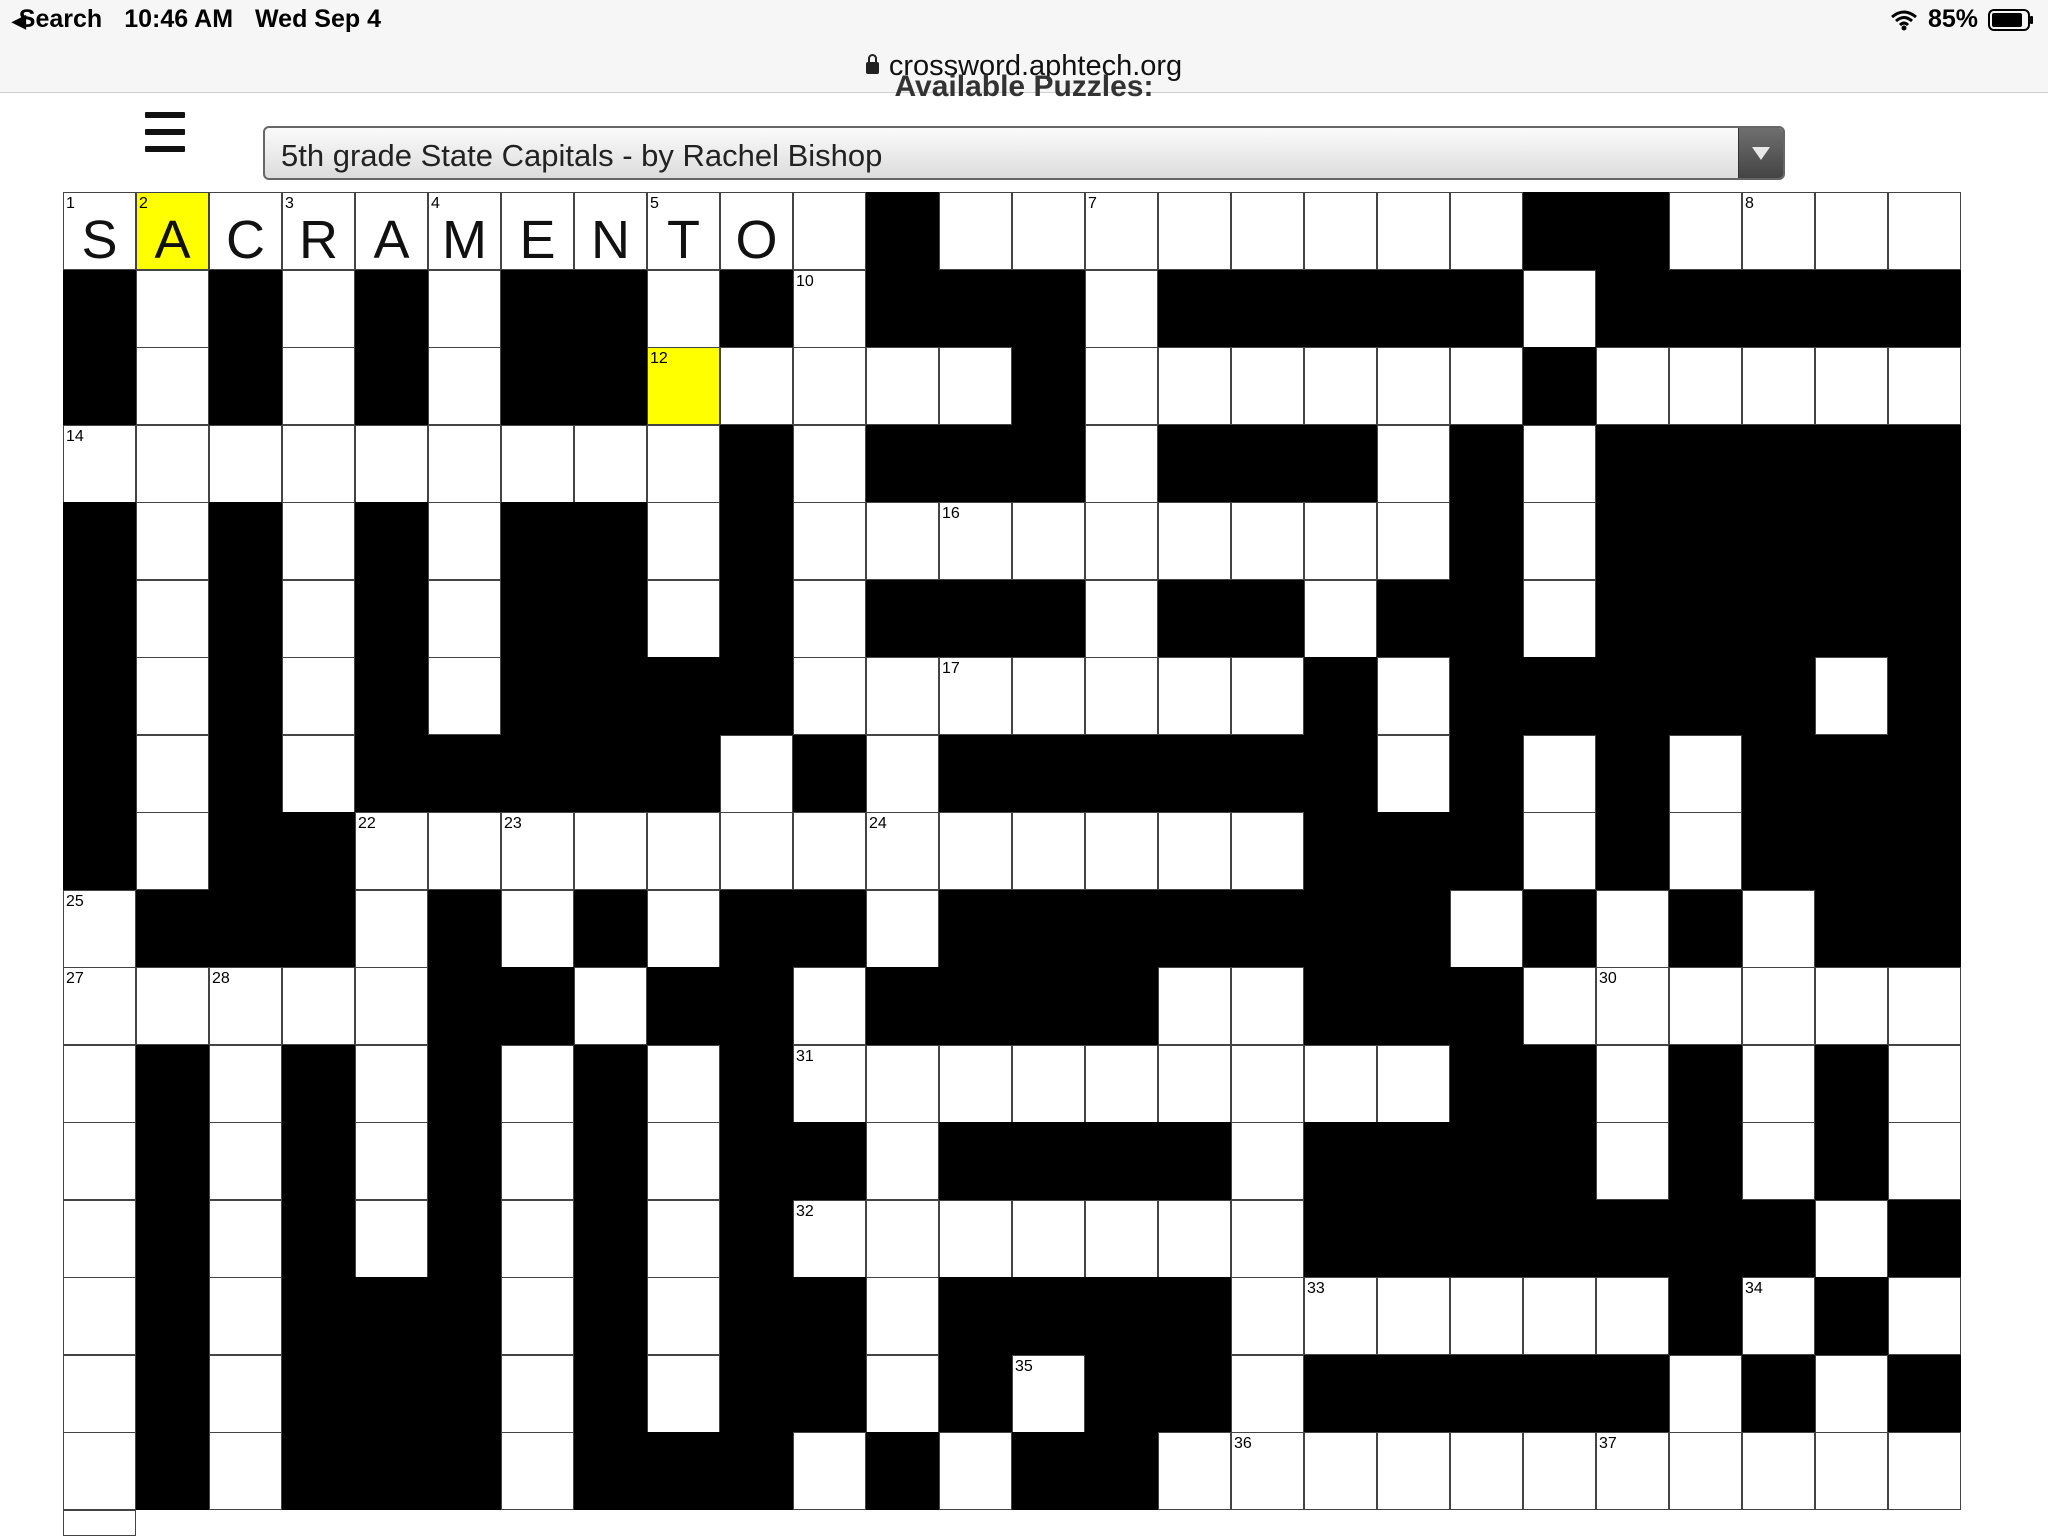  I want to click on back-to-search-link: ◀ Search, so click(57, 19).